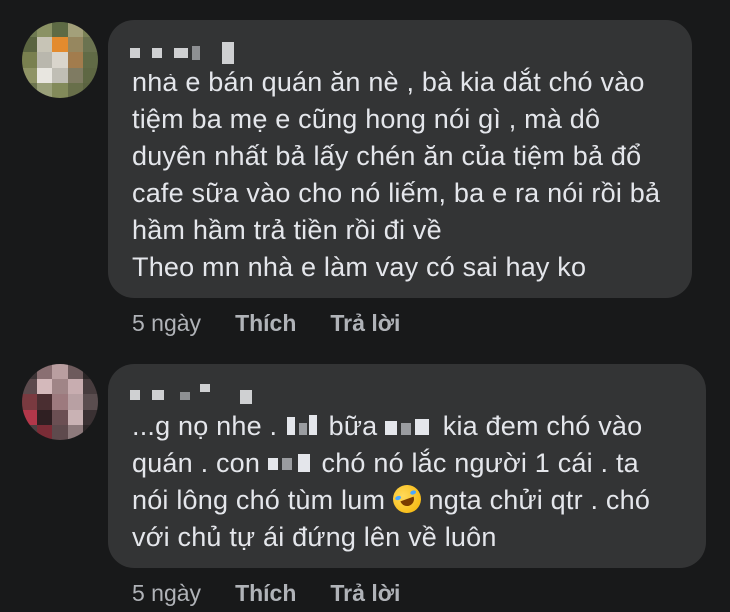  What do you see at coordinates (366, 119) in the screenshot?
I see `comment-line: tiệm ba mẹ e cũng hong nói gì , mà dô` at bounding box center [366, 119].